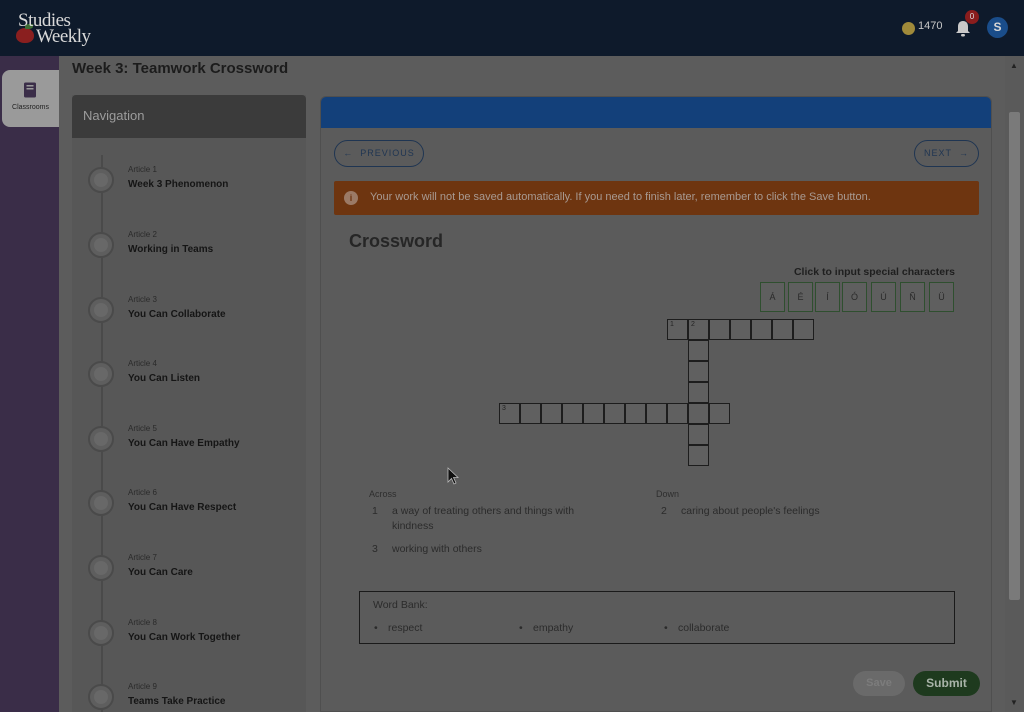 The width and height of the screenshot is (1024, 712). Describe the element at coordinates (142, 428) in the screenshot. I see `article-number: Article 5` at that location.